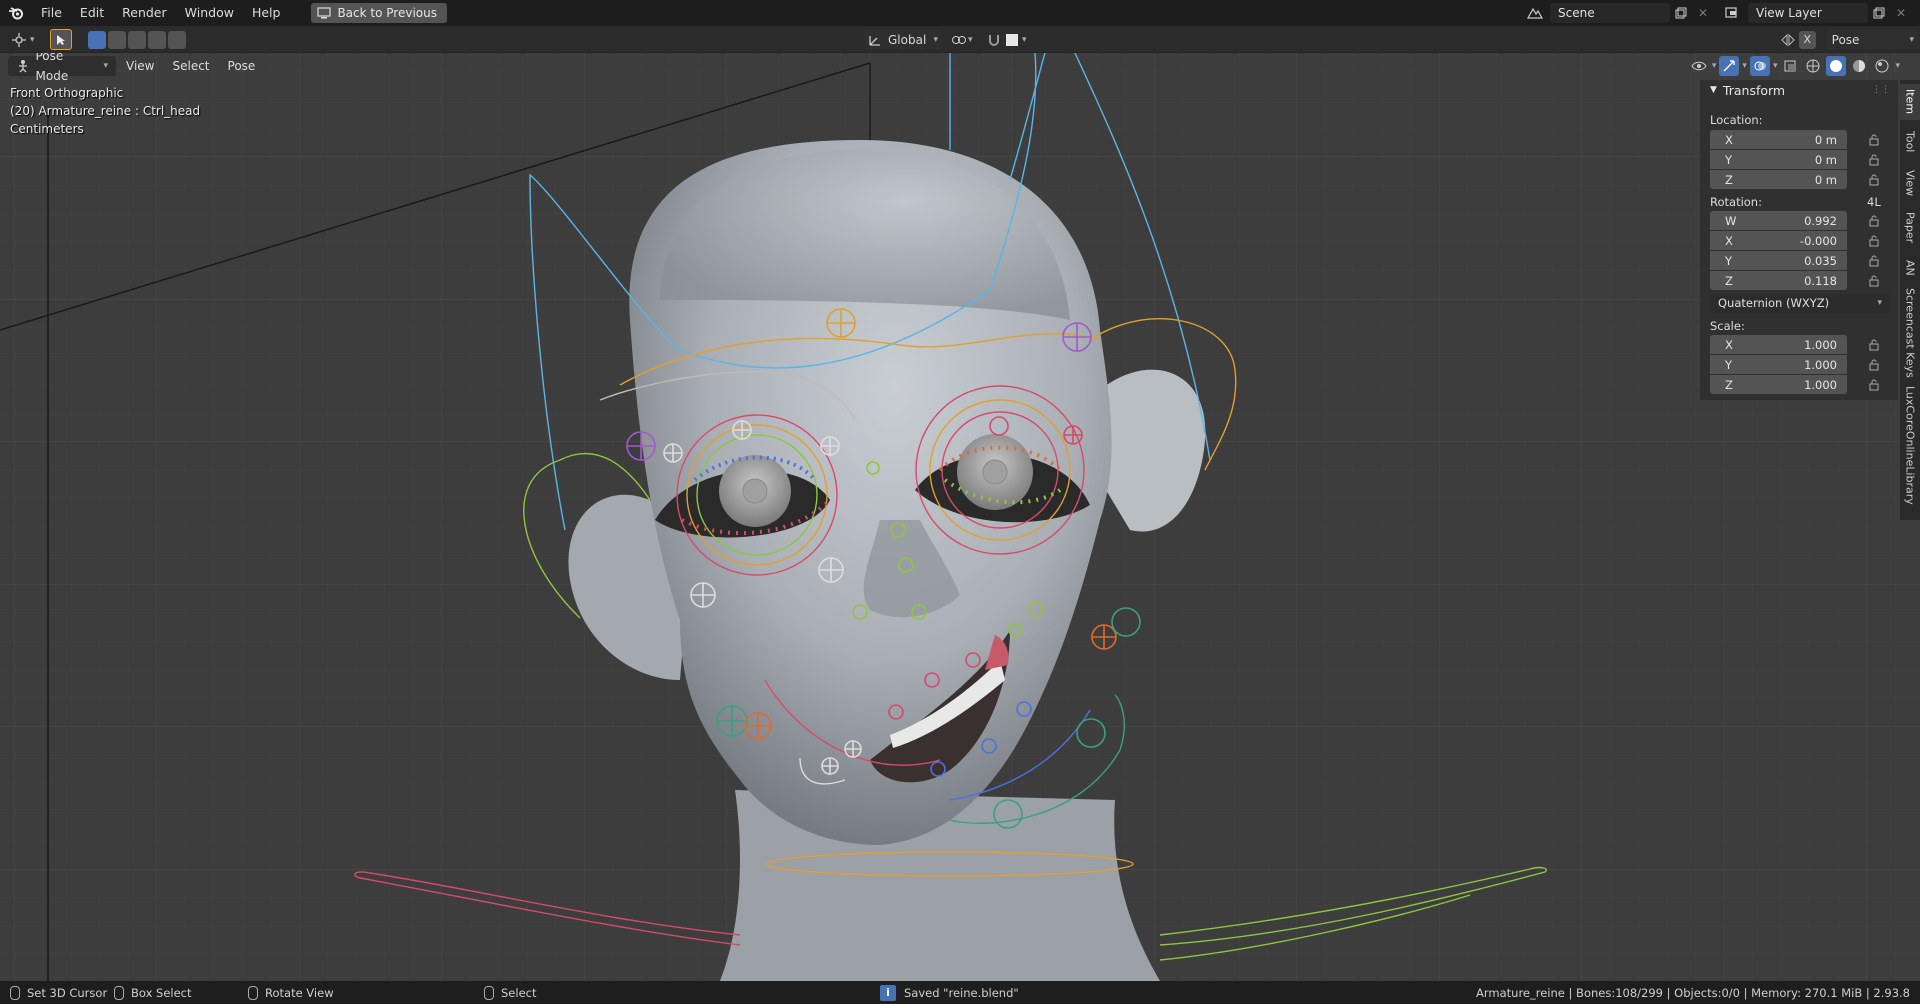 The width and height of the screenshot is (1920, 1004). I want to click on x-mirror-icon, so click(1787, 40).